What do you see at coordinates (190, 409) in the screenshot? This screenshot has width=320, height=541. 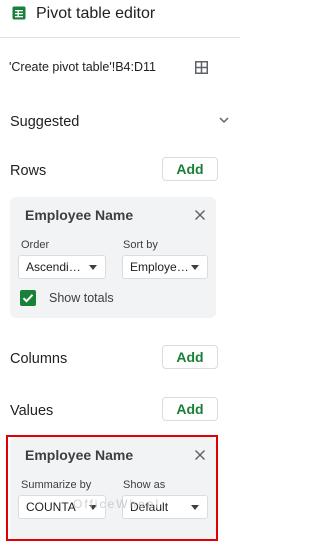 I see `values-add-button: Add` at bounding box center [190, 409].